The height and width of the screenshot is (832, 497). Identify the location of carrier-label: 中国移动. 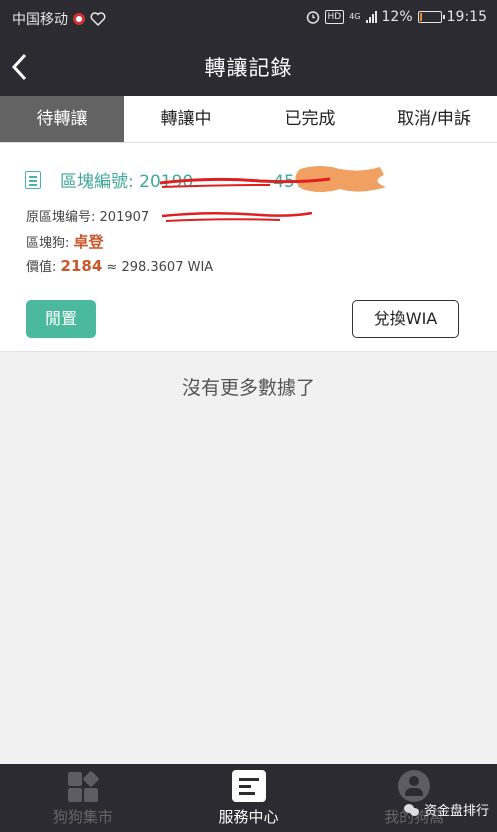
(40, 20).